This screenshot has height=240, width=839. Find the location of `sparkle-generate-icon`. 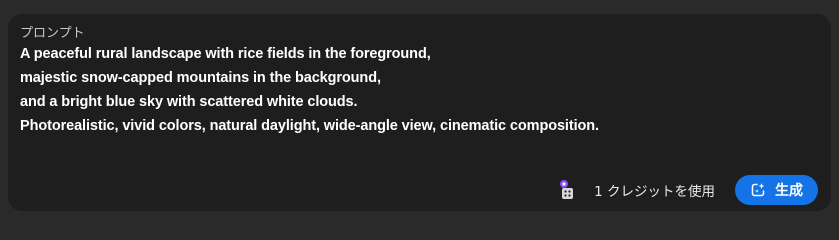

sparkle-generate-icon is located at coordinates (758, 190).